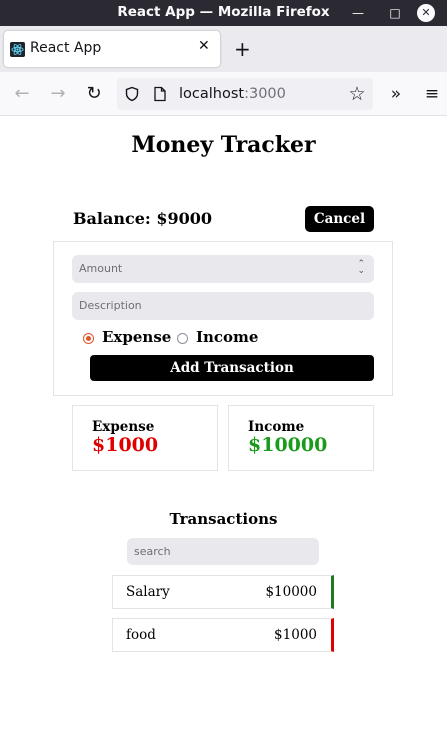 Image resolution: width=447 pixels, height=730 pixels. Describe the element at coordinates (22, 94) in the screenshot. I see `back-icon: ←` at that location.